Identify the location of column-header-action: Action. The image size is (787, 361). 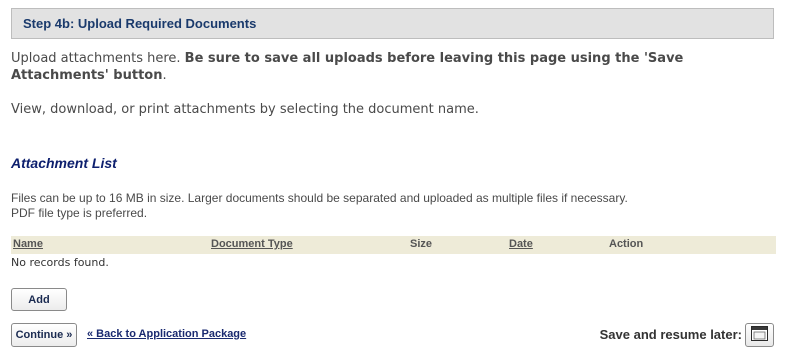
(626, 244).